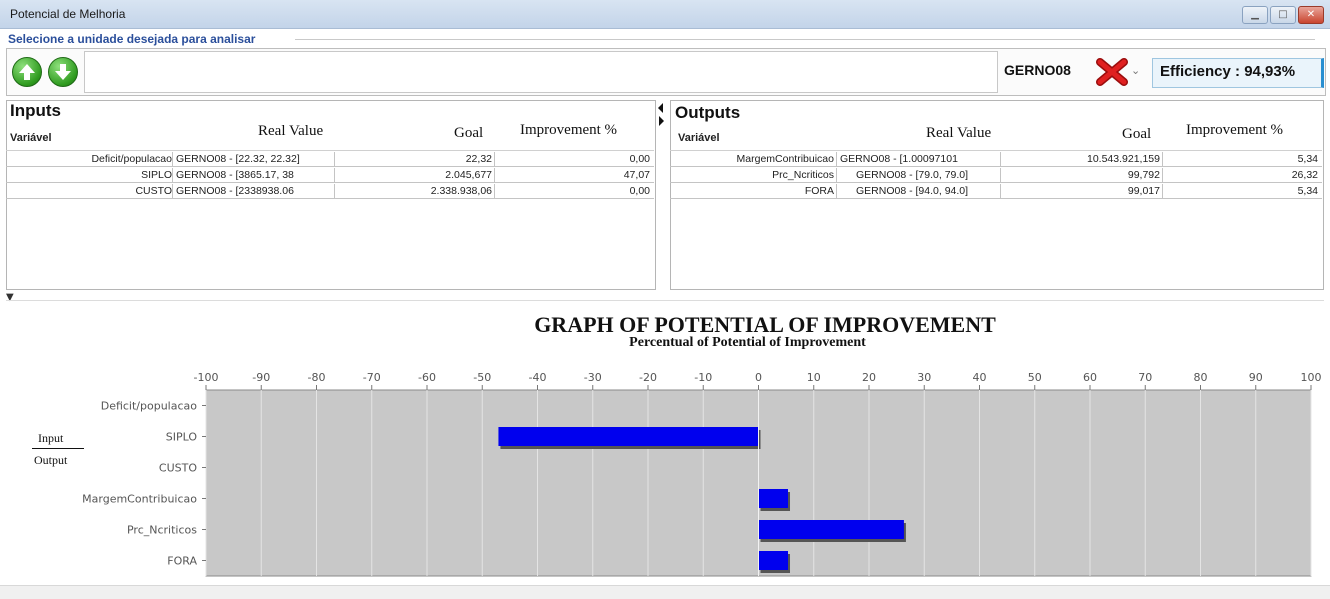 The width and height of the screenshot is (1330, 599). Describe the element at coordinates (149, 406) in the screenshot. I see `category-label: Deficit/populacao` at that location.